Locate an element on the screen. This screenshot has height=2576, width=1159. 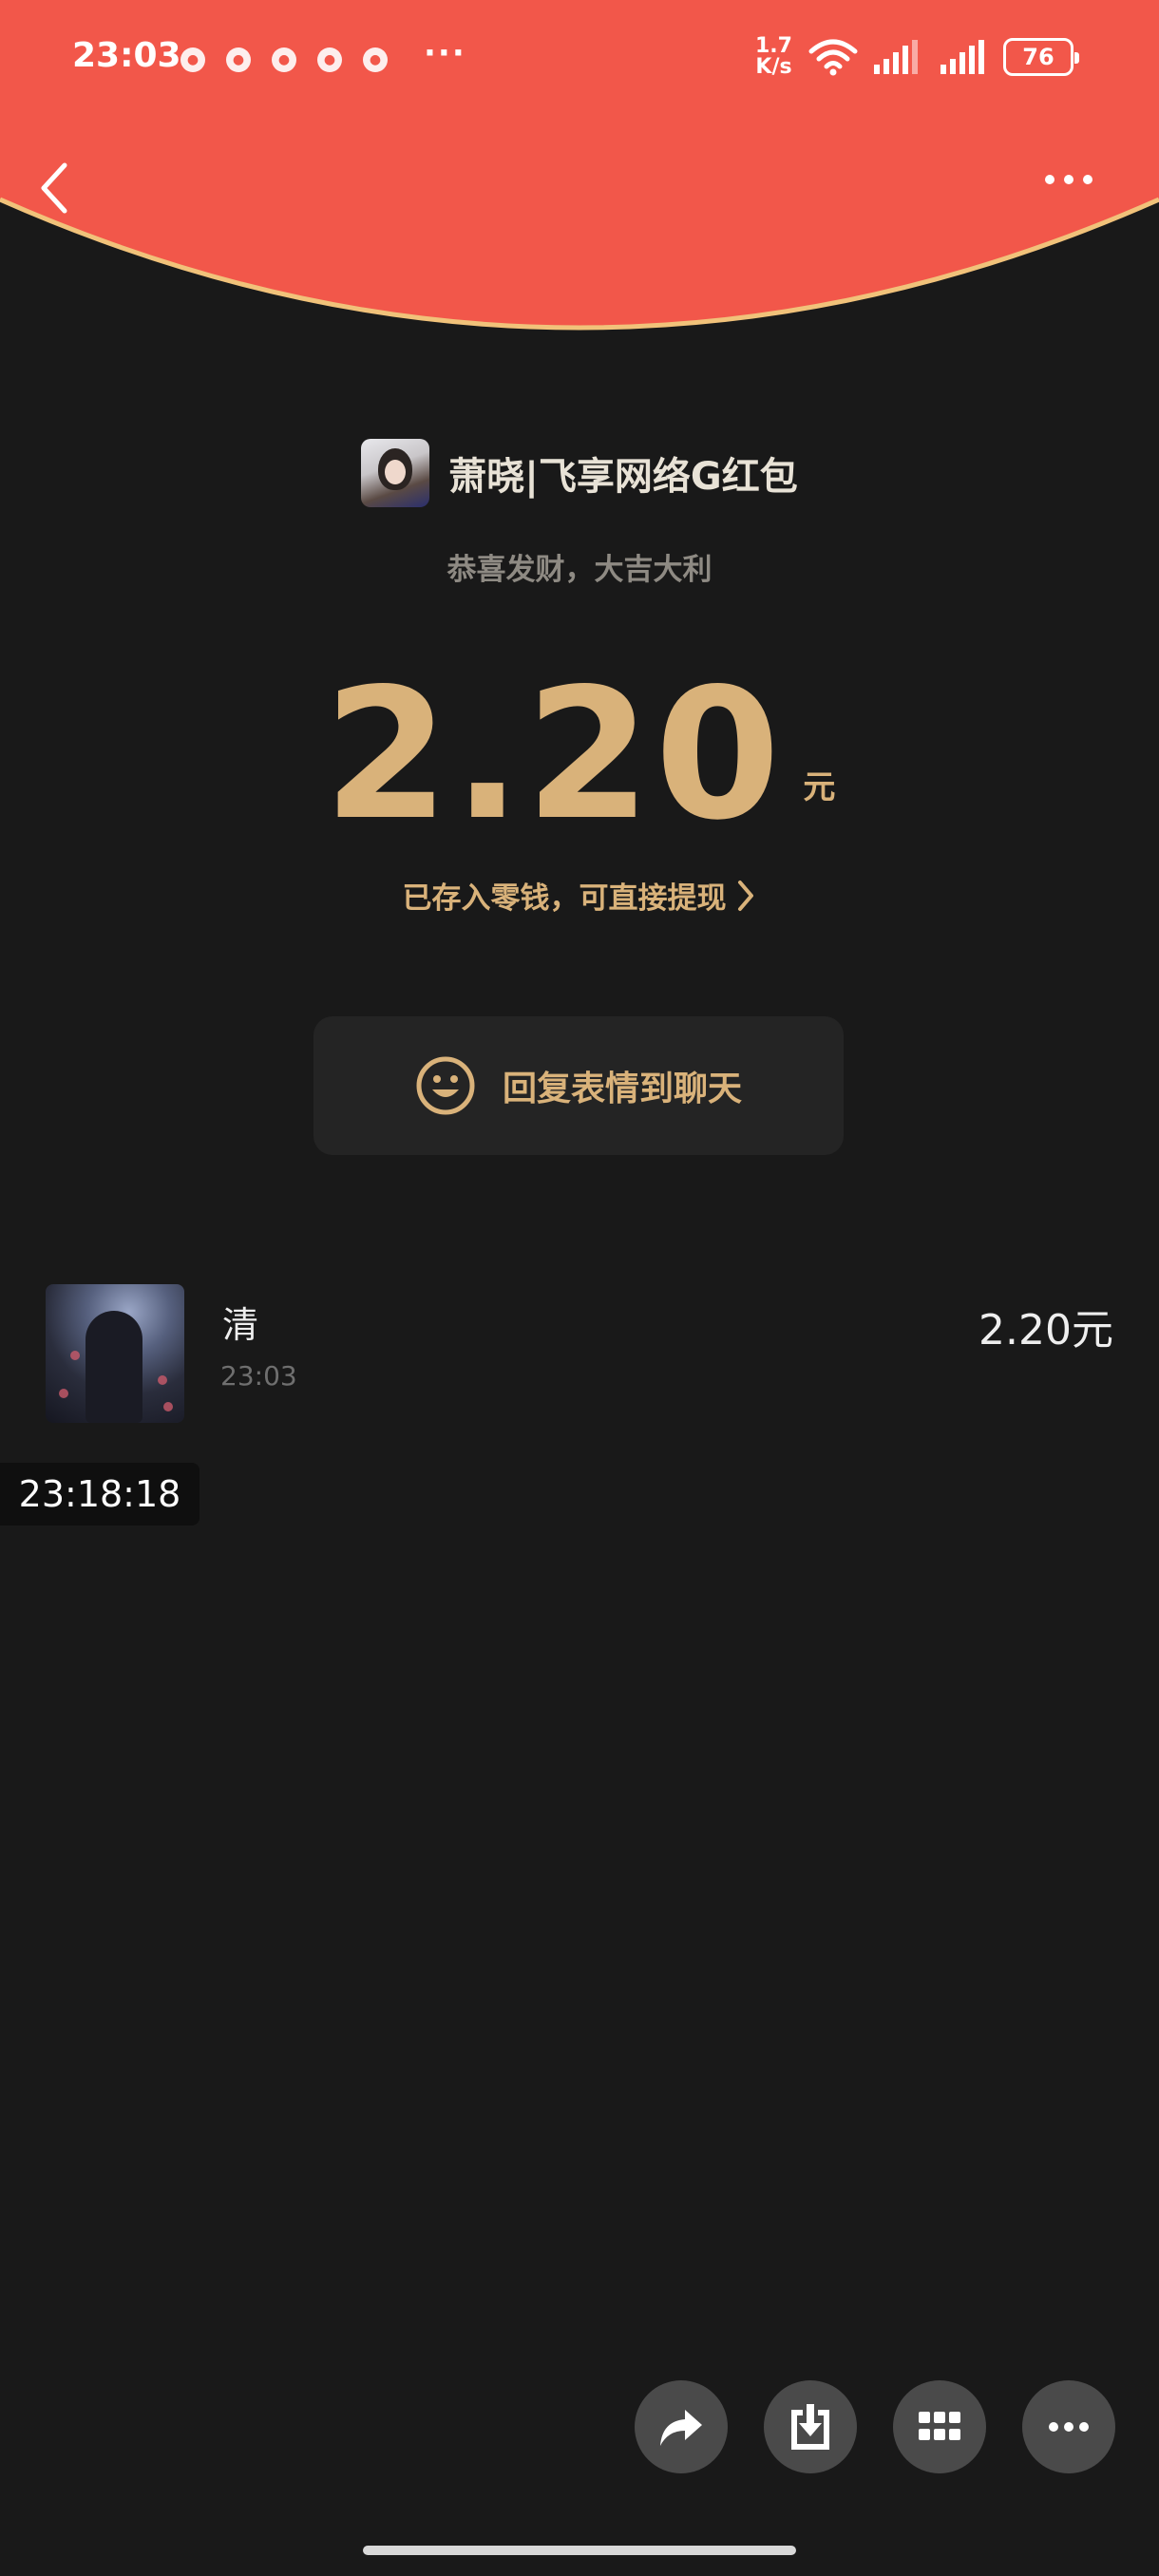
back-icon is located at coordinates (55, 188).